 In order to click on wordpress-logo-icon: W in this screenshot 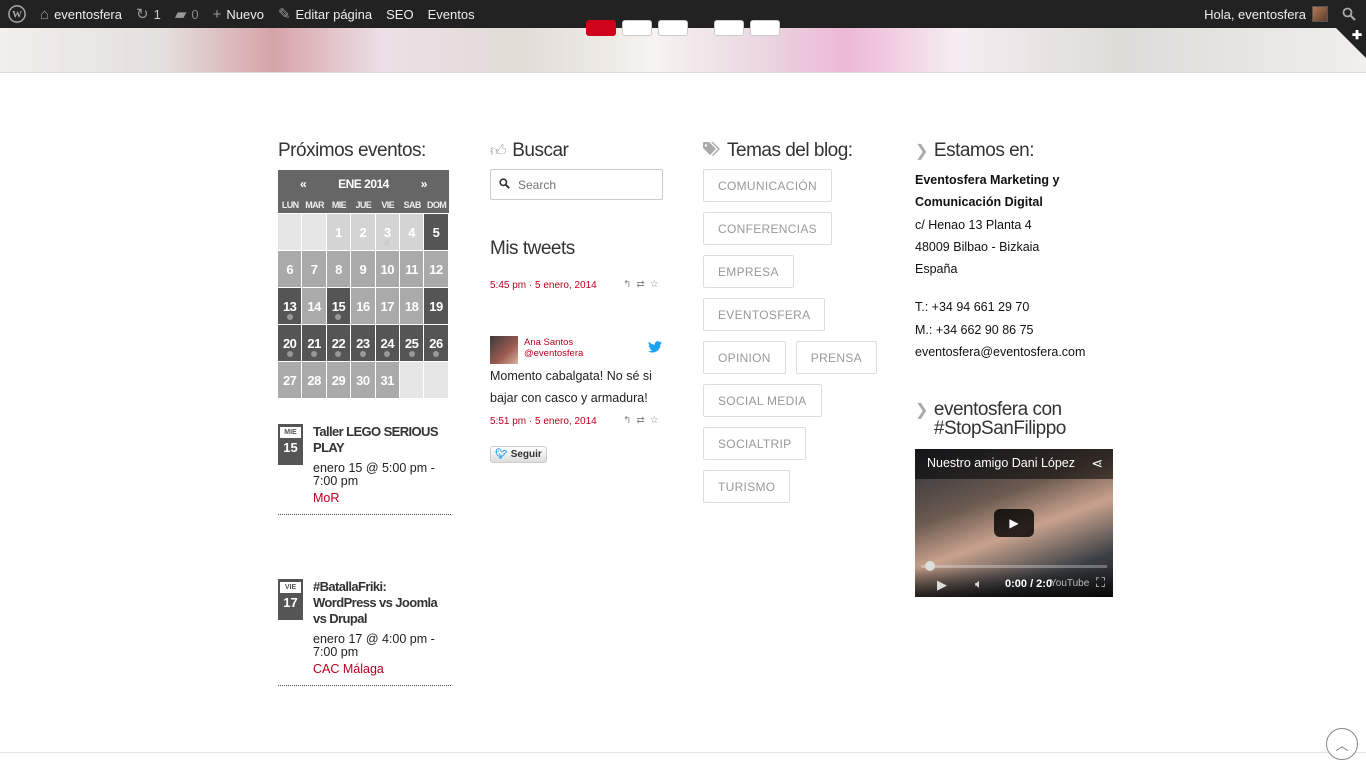, I will do `click(16, 14)`.